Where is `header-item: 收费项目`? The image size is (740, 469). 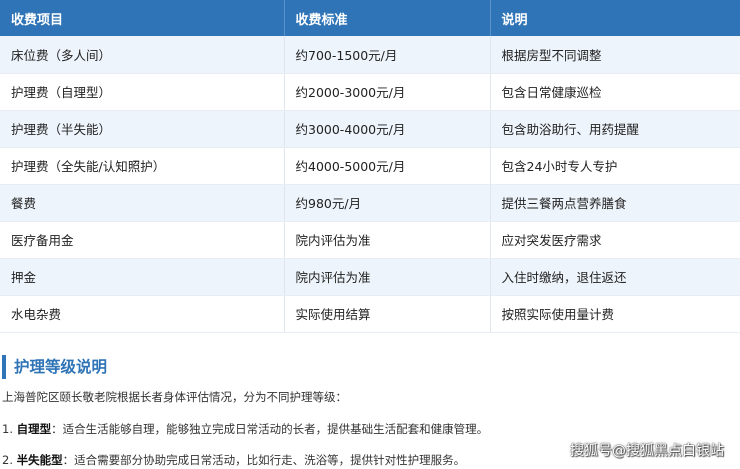 header-item: 收费项目 is located at coordinates (142, 18).